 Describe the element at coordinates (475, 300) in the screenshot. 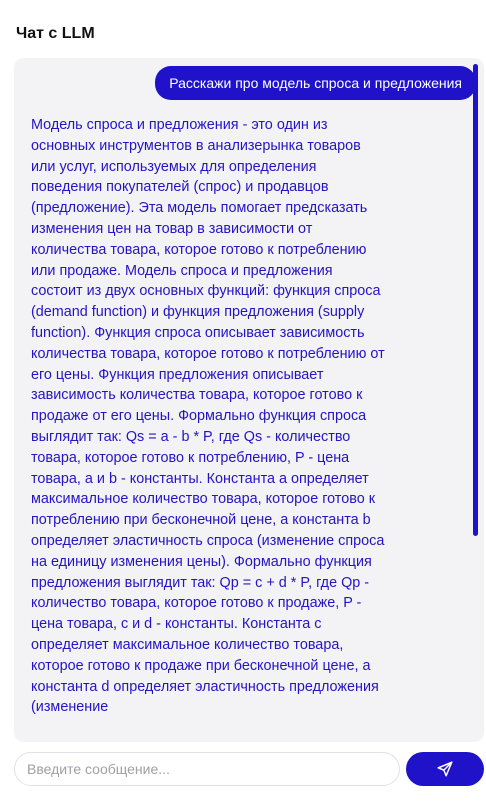

I see `chat-scrollbar-thumb` at that location.